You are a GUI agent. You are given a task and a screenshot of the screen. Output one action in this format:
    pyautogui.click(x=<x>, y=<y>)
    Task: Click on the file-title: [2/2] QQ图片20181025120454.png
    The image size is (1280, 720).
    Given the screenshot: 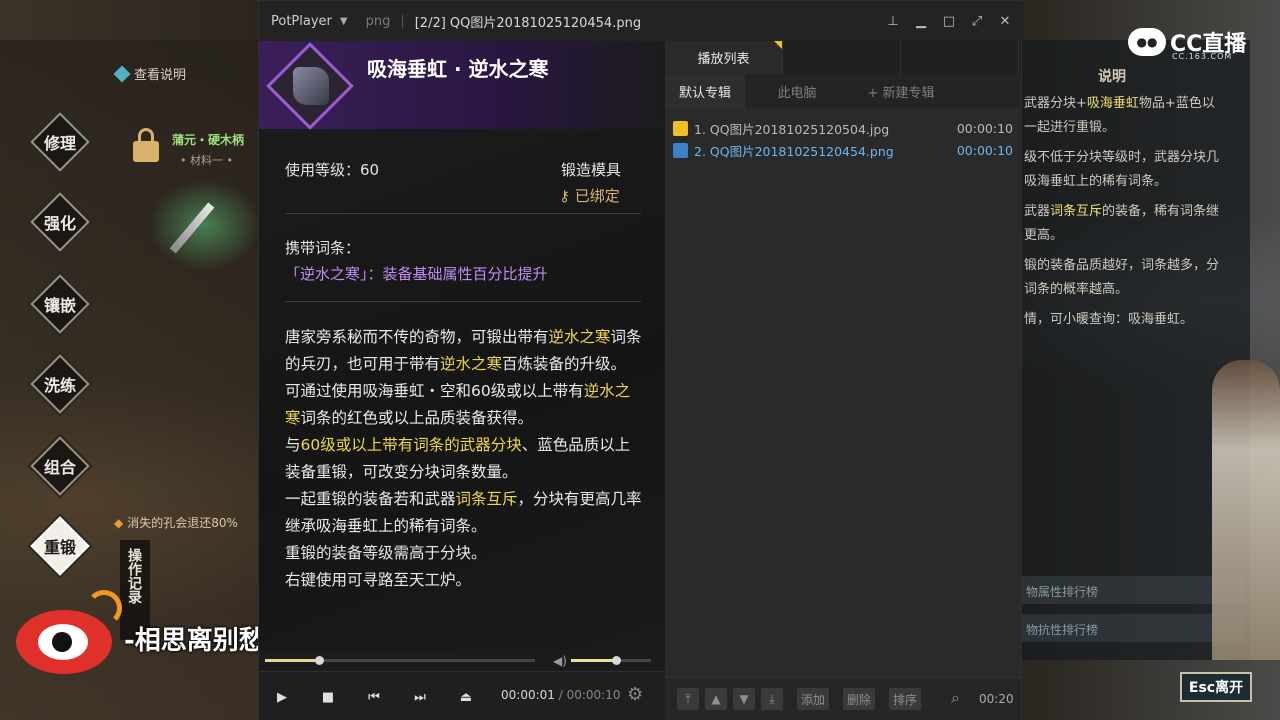 What is the action you would take?
    pyautogui.click(x=528, y=23)
    